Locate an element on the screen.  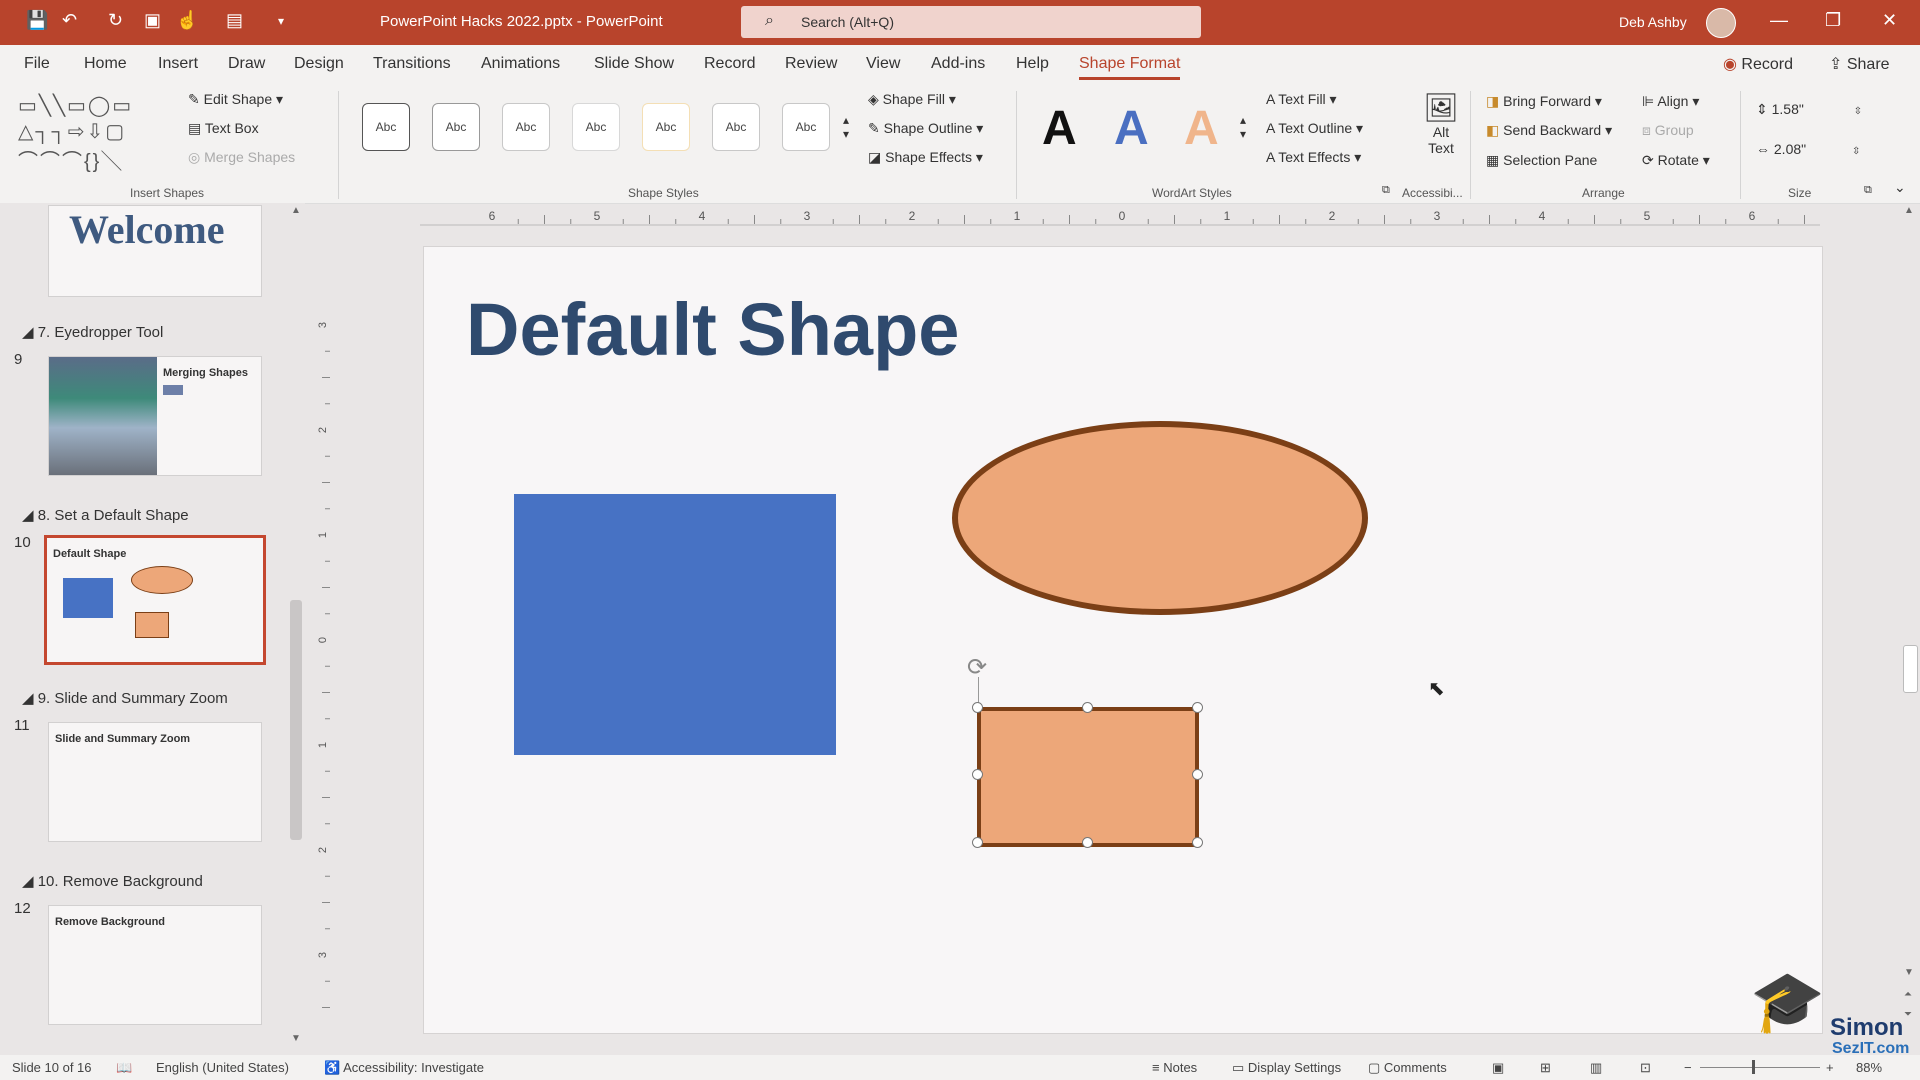
customize-qat-icon: ▾ is located at coordinates (281, 21).